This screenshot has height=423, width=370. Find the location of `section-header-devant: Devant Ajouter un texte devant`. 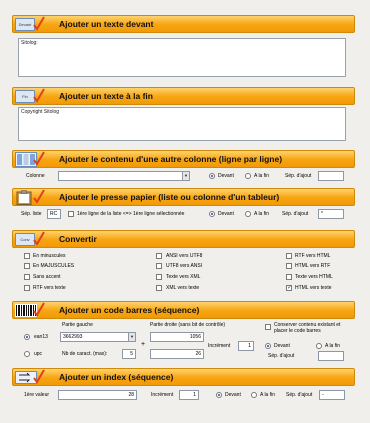

section-header-devant: Devant Ajouter un texte devant is located at coordinates (183, 24).